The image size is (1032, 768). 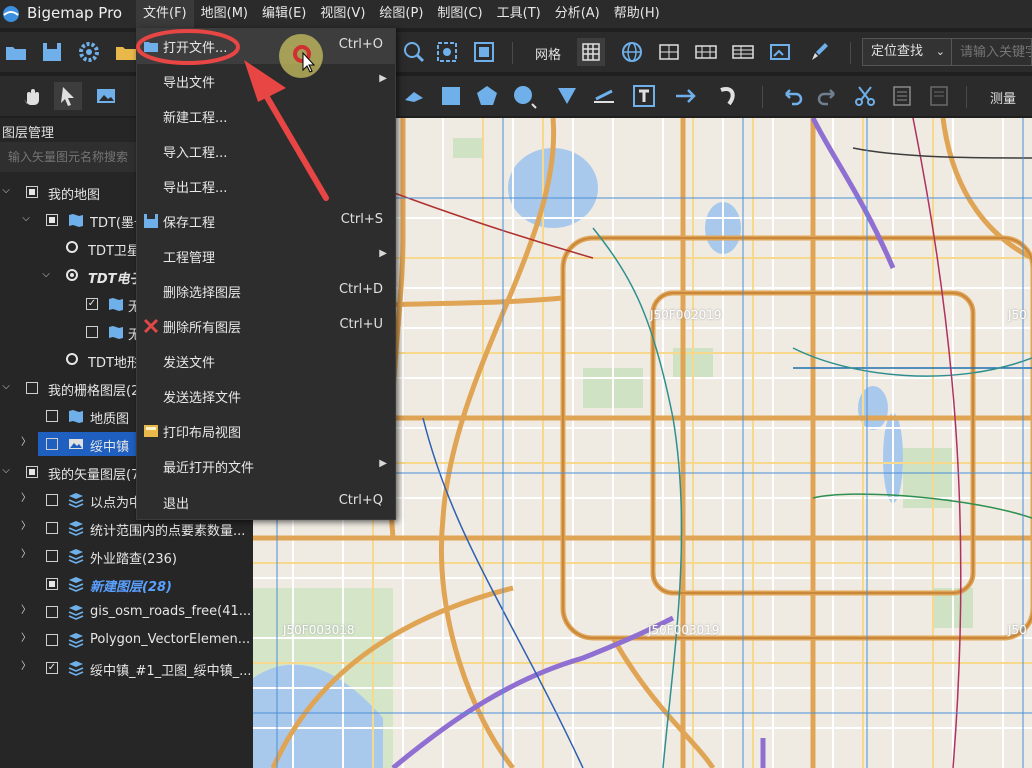 What do you see at coordinates (266, 431) in the screenshot?
I see `menu-item-print-layout: 打印布局视图` at bounding box center [266, 431].